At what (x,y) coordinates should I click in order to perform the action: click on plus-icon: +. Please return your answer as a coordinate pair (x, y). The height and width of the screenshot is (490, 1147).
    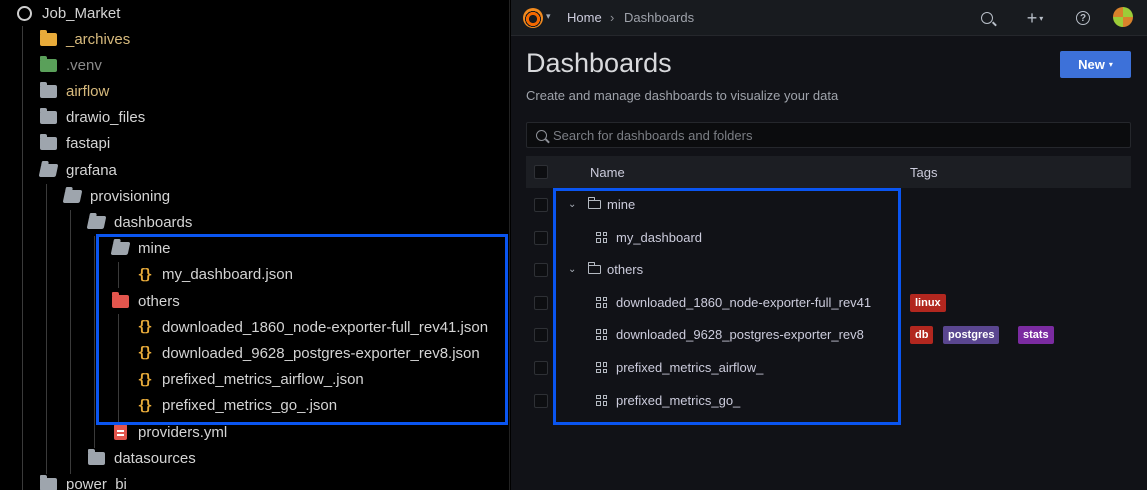
    Looking at the image, I should click on (1032, 17).